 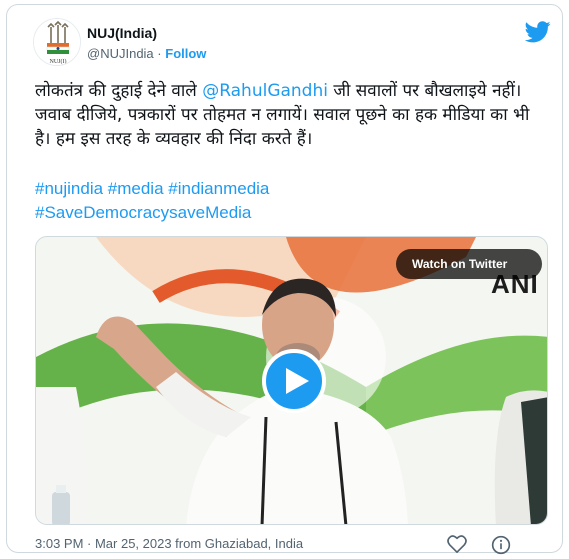 I want to click on tweet-text-part1: लोकतंत्र की दुहाई देने वाले, so click(x=119, y=91).